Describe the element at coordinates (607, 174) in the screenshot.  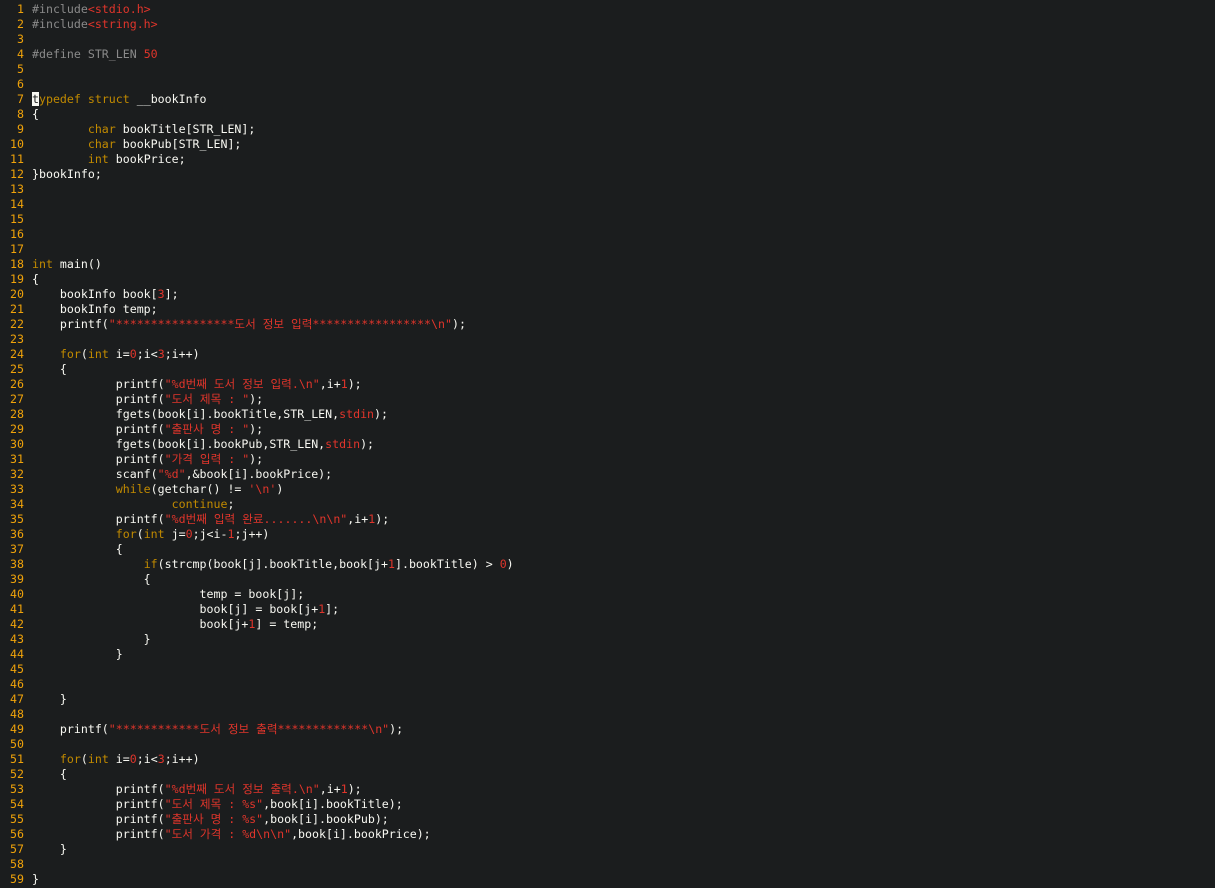
I see `code-line: 12}bookInfo;` at that location.